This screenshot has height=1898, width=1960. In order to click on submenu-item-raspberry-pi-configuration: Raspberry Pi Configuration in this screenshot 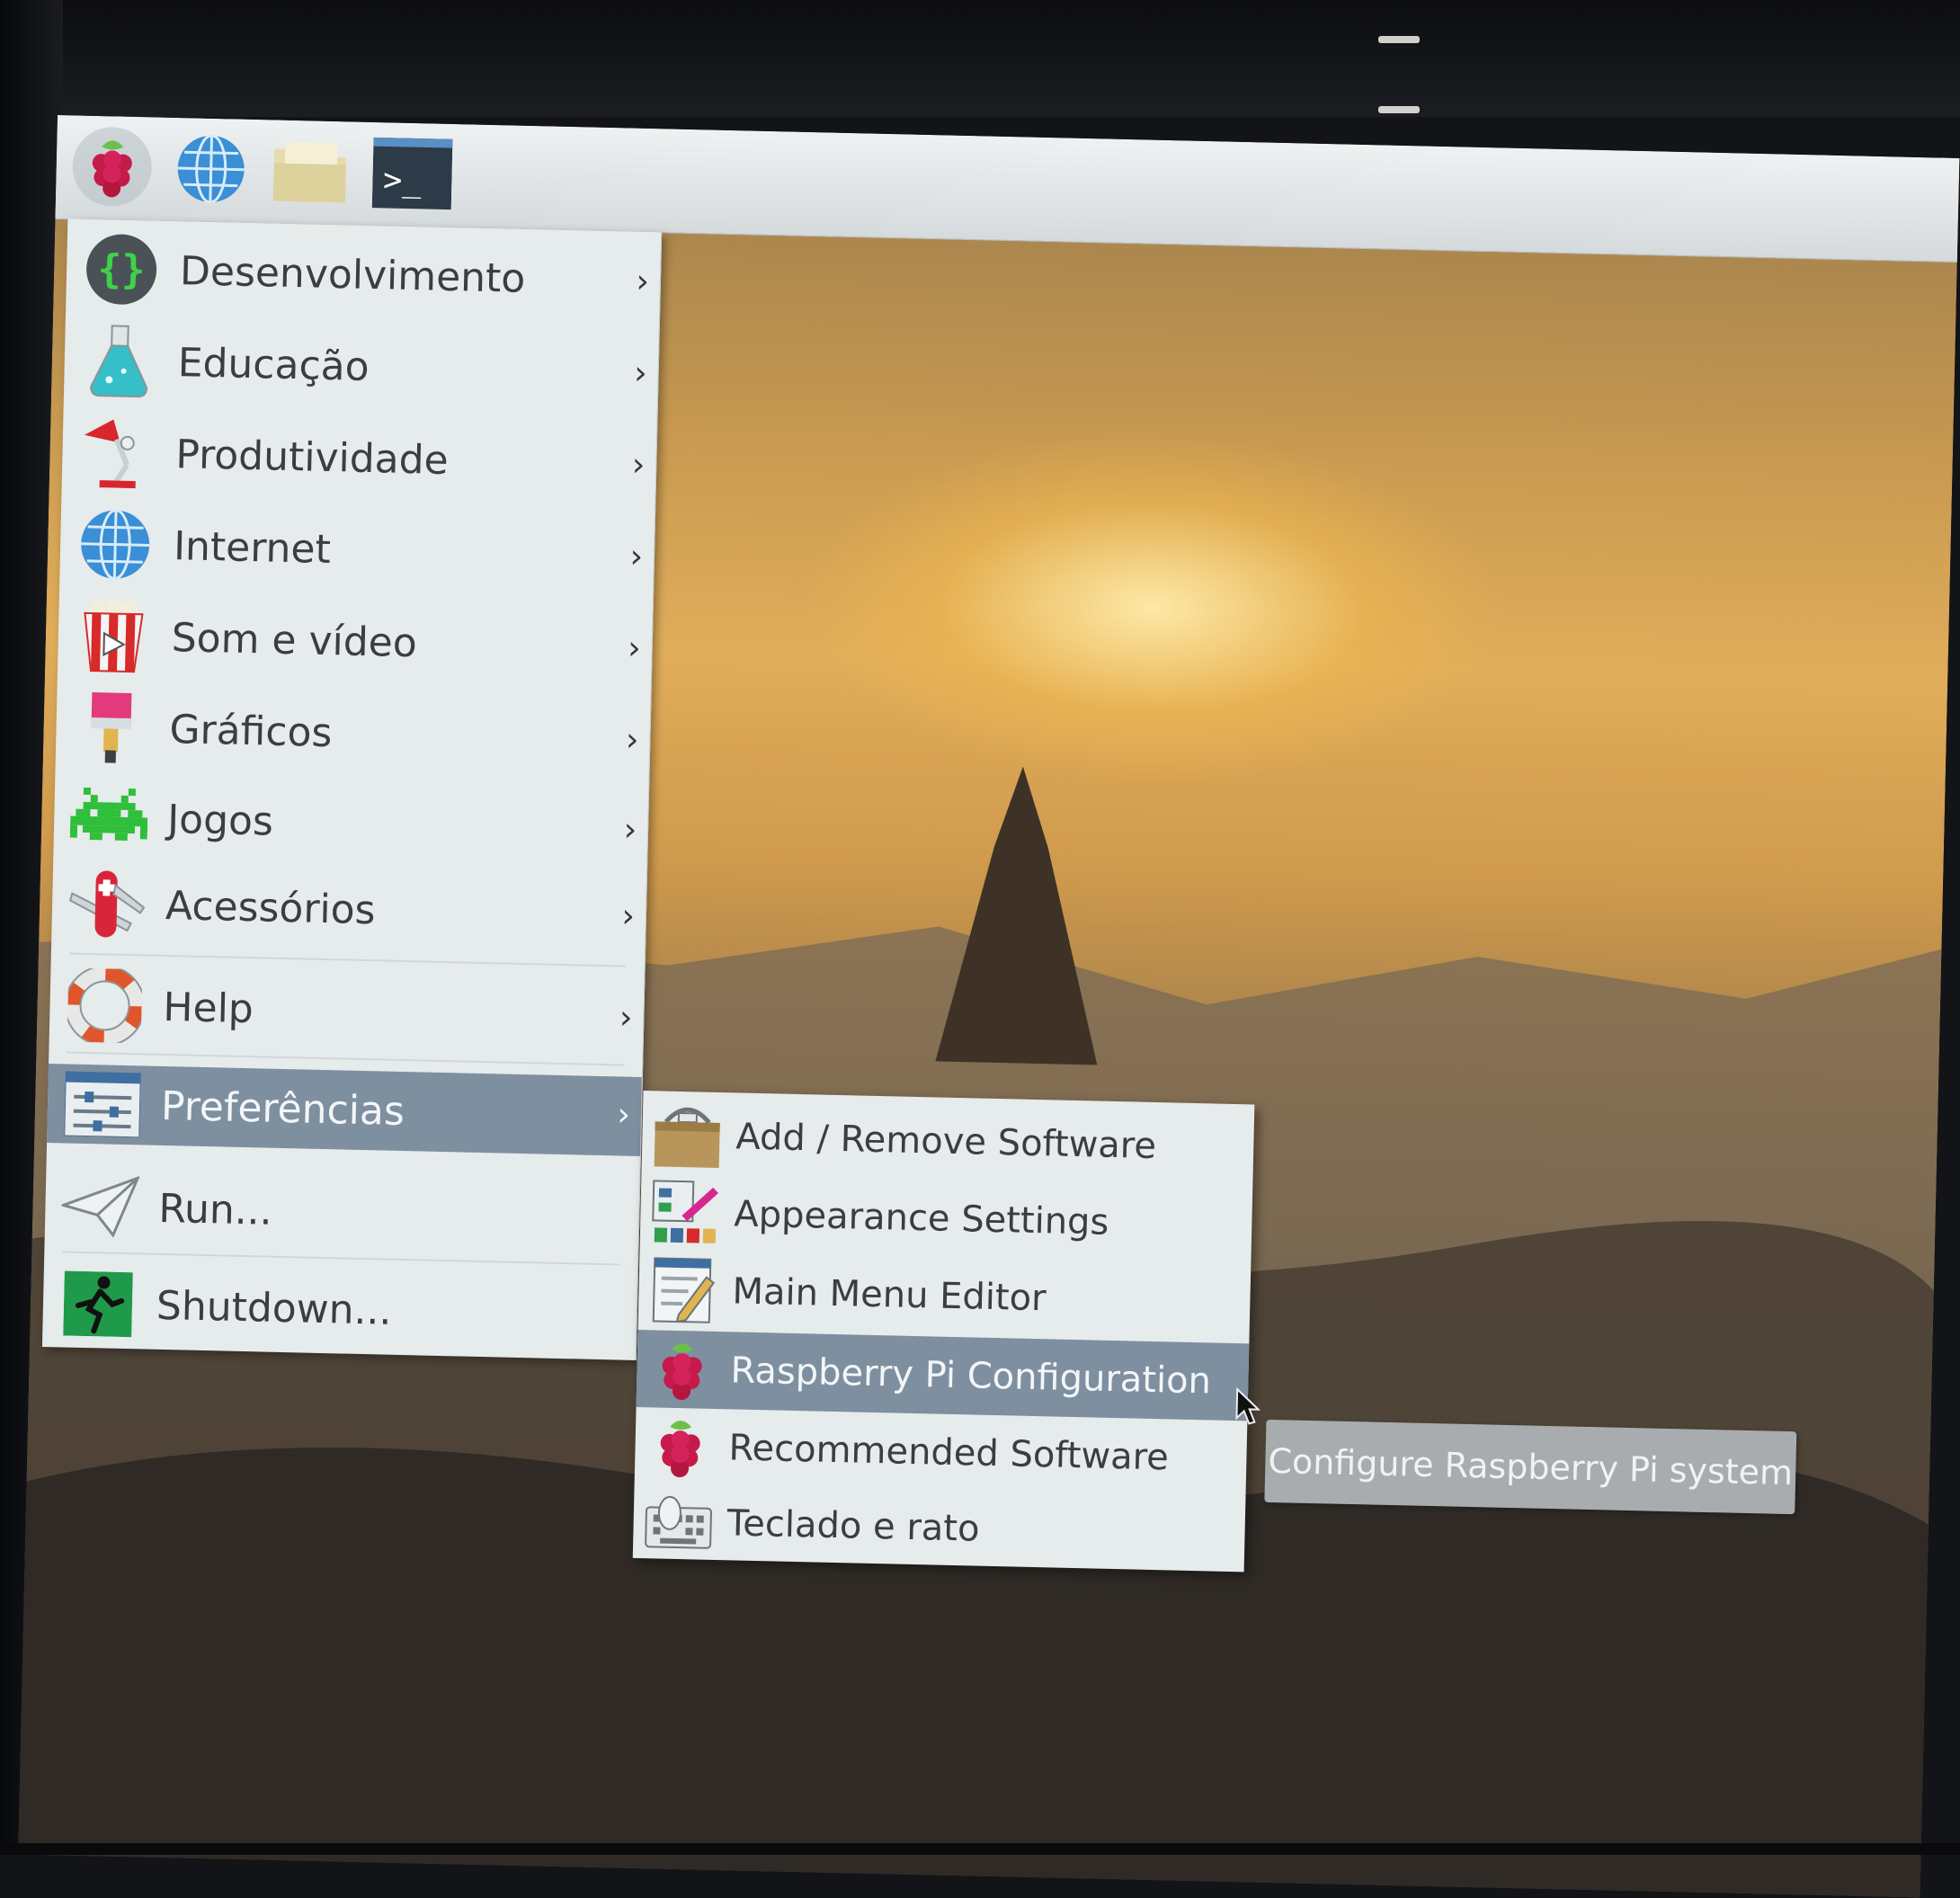, I will do `click(943, 1375)`.